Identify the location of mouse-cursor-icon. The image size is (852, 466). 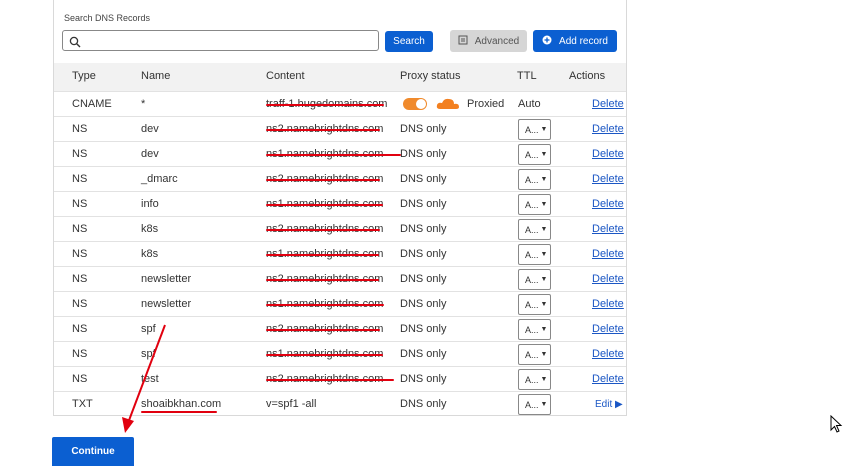
(837, 427).